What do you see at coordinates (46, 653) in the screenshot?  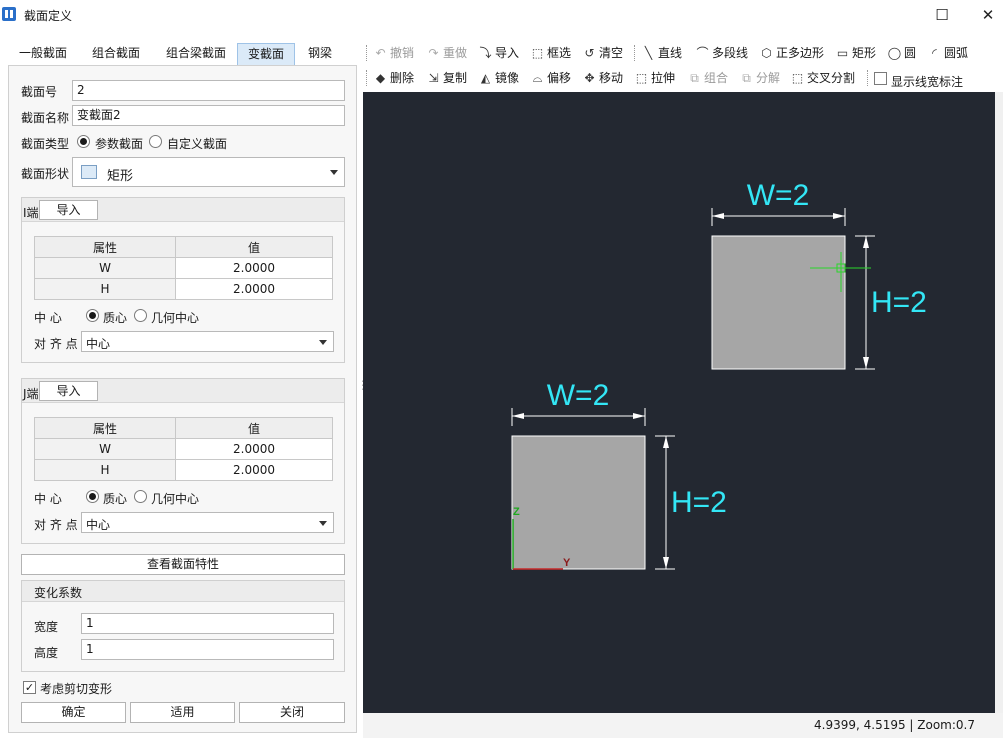 I see `height-coefficient-label: 高度` at bounding box center [46, 653].